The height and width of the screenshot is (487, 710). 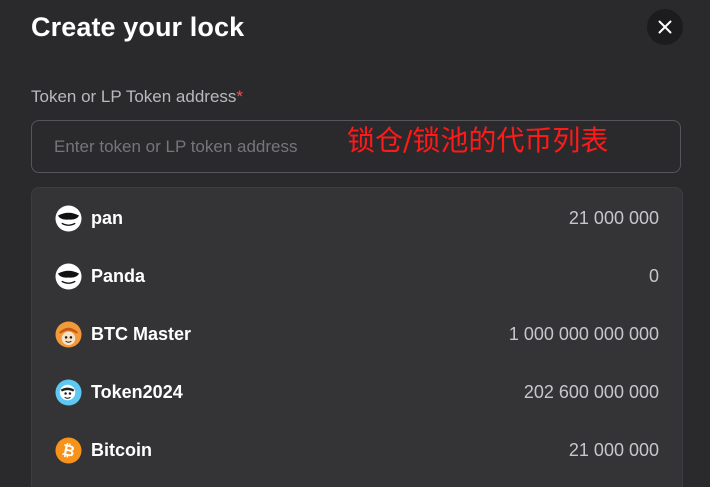 What do you see at coordinates (121, 449) in the screenshot?
I see `token-name: Bitcoin` at bounding box center [121, 449].